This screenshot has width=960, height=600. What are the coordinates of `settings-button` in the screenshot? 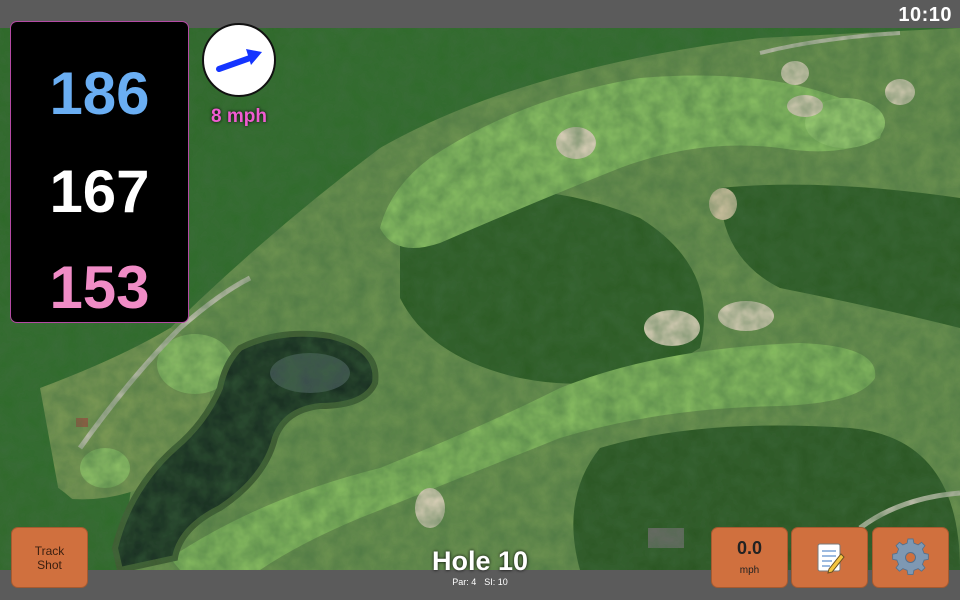 It's located at (910, 557).